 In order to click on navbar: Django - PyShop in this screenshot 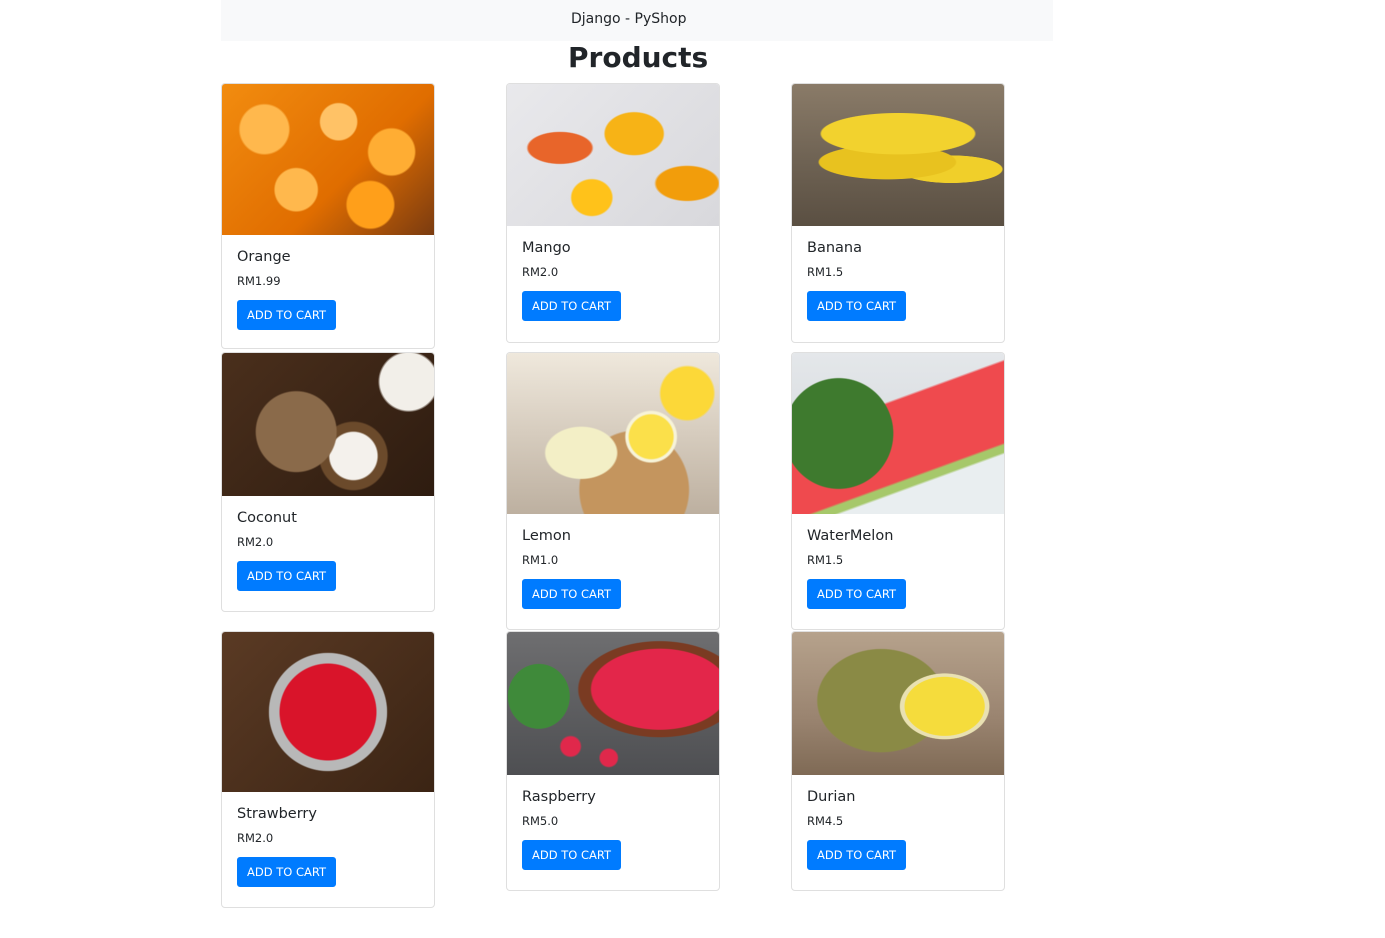, I will do `click(637, 20)`.